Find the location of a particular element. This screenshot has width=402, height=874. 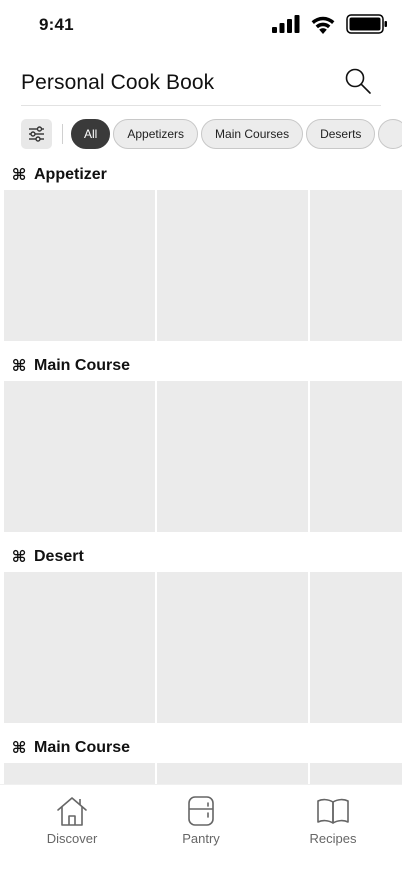

nav-discover-label: Discover is located at coordinates (72, 838).